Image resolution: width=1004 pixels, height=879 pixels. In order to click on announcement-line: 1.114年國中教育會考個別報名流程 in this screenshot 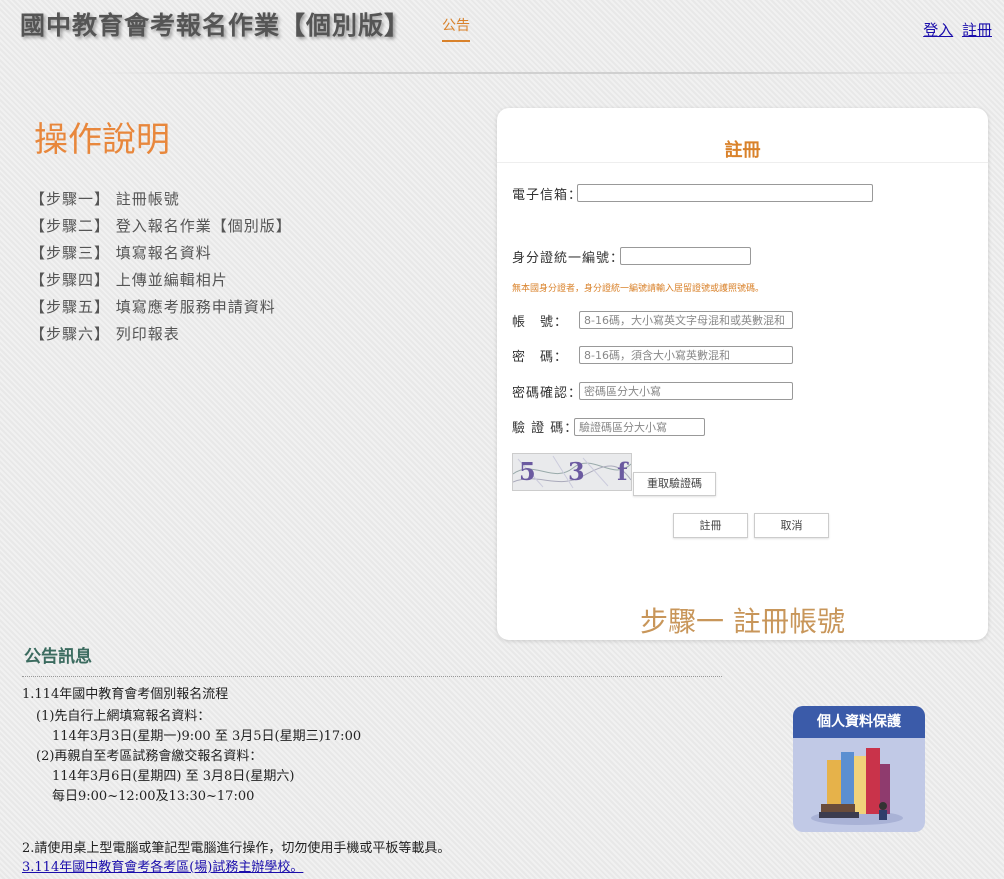, I will do `click(125, 694)`.